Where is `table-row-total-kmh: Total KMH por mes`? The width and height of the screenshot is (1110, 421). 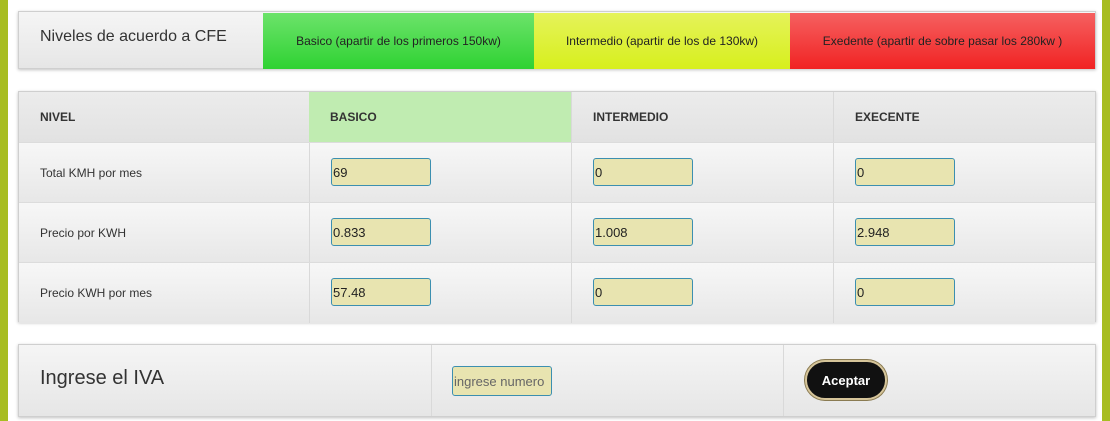
table-row-total-kmh: Total KMH por mes is located at coordinates (557, 172).